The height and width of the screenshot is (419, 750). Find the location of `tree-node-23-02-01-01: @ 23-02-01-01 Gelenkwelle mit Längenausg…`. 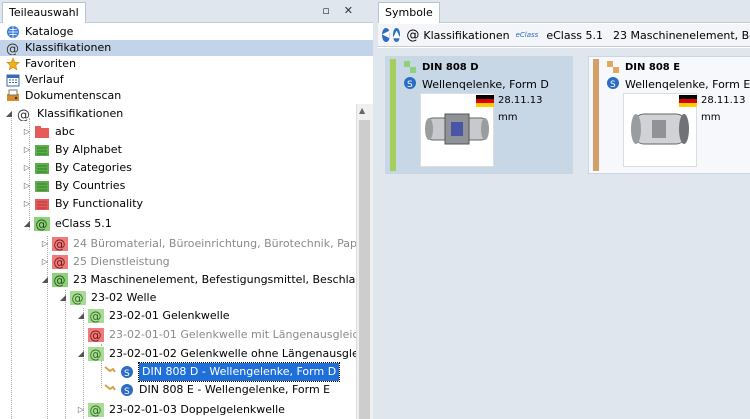

tree-node-23-02-01-01: @ 23-02-01-01 Gelenkwelle mit Längenausg… is located at coordinates (222, 335).